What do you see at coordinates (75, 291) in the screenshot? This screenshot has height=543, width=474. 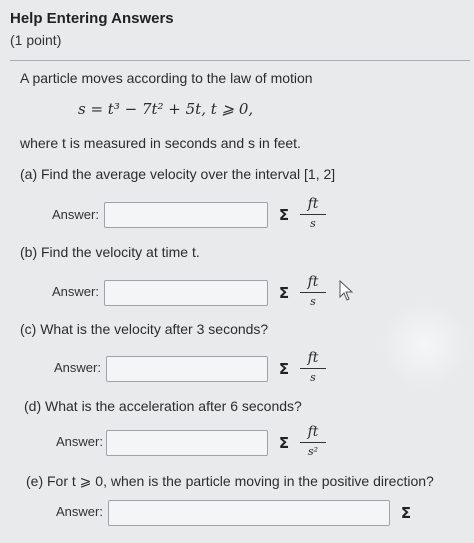 I see `answer-label-b: Answer:` at bounding box center [75, 291].